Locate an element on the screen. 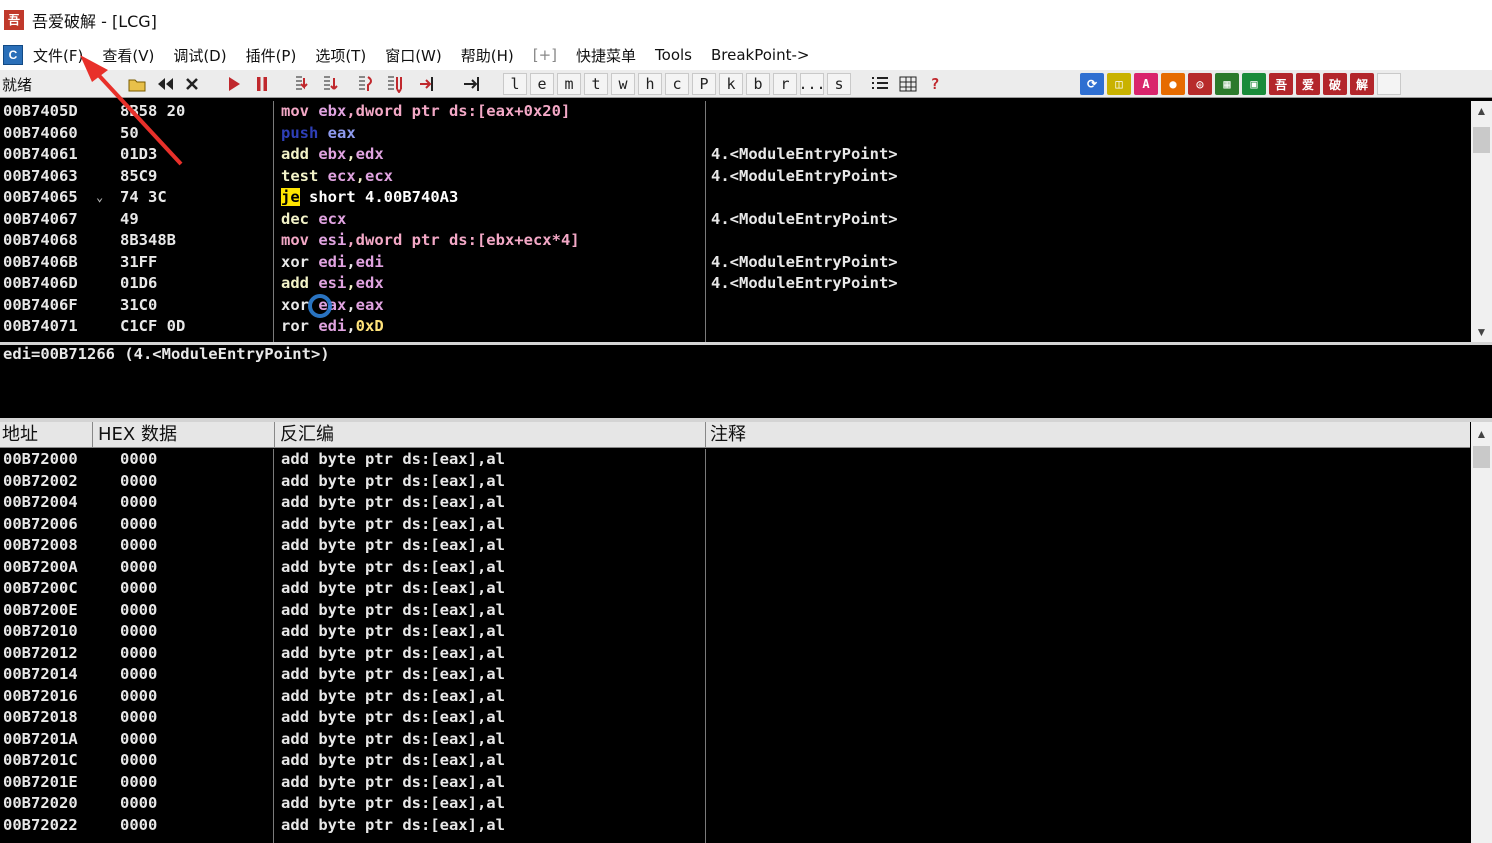 The width and height of the screenshot is (1492, 843). menu-item: 快捷菜单 is located at coordinates (606, 55).